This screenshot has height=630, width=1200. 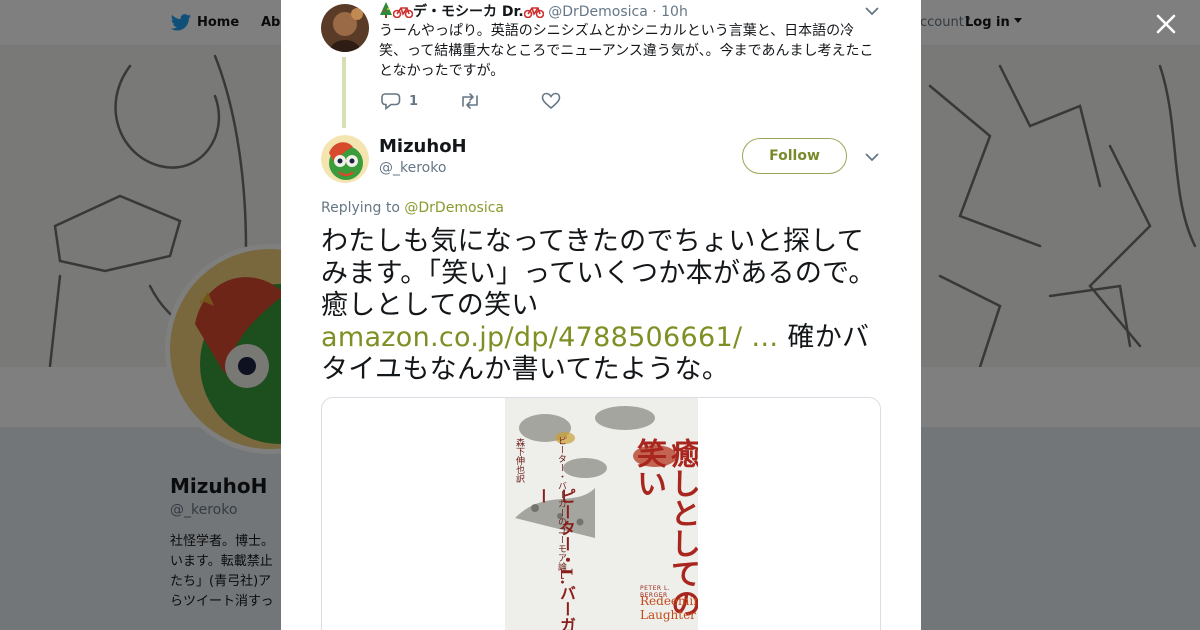 What do you see at coordinates (598, 12) in the screenshot?
I see `parent-handle: @DrDemosica` at bounding box center [598, 12].